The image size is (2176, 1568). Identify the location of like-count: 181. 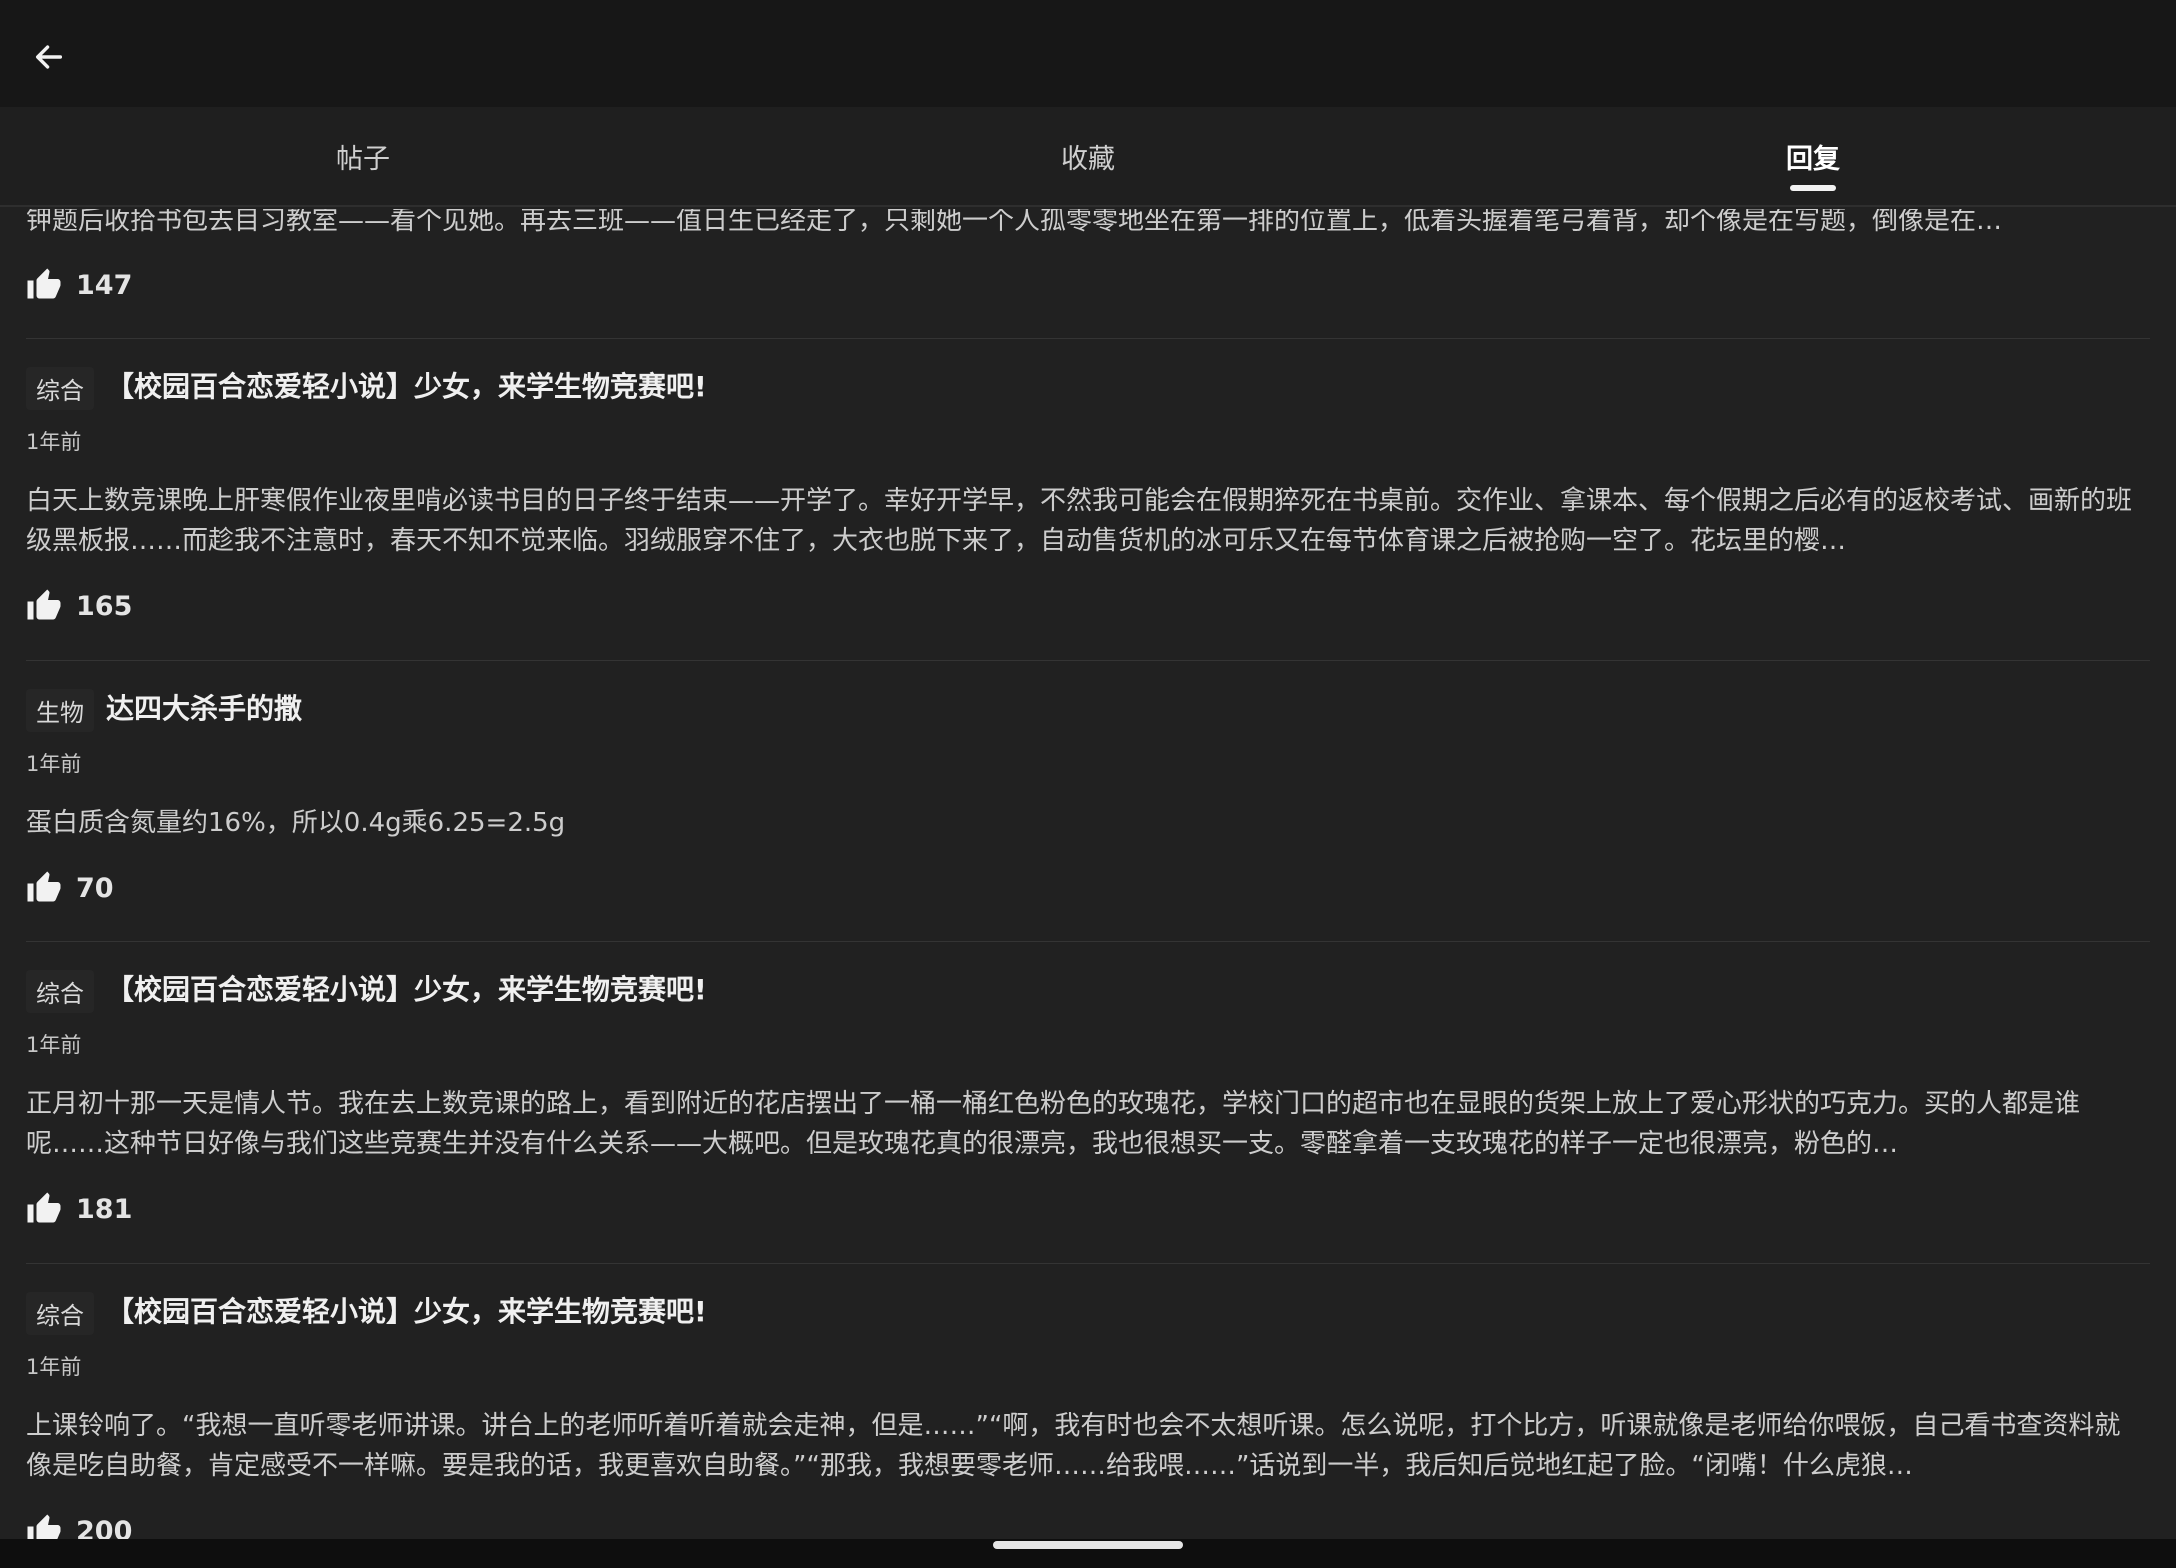
(104, 1209).